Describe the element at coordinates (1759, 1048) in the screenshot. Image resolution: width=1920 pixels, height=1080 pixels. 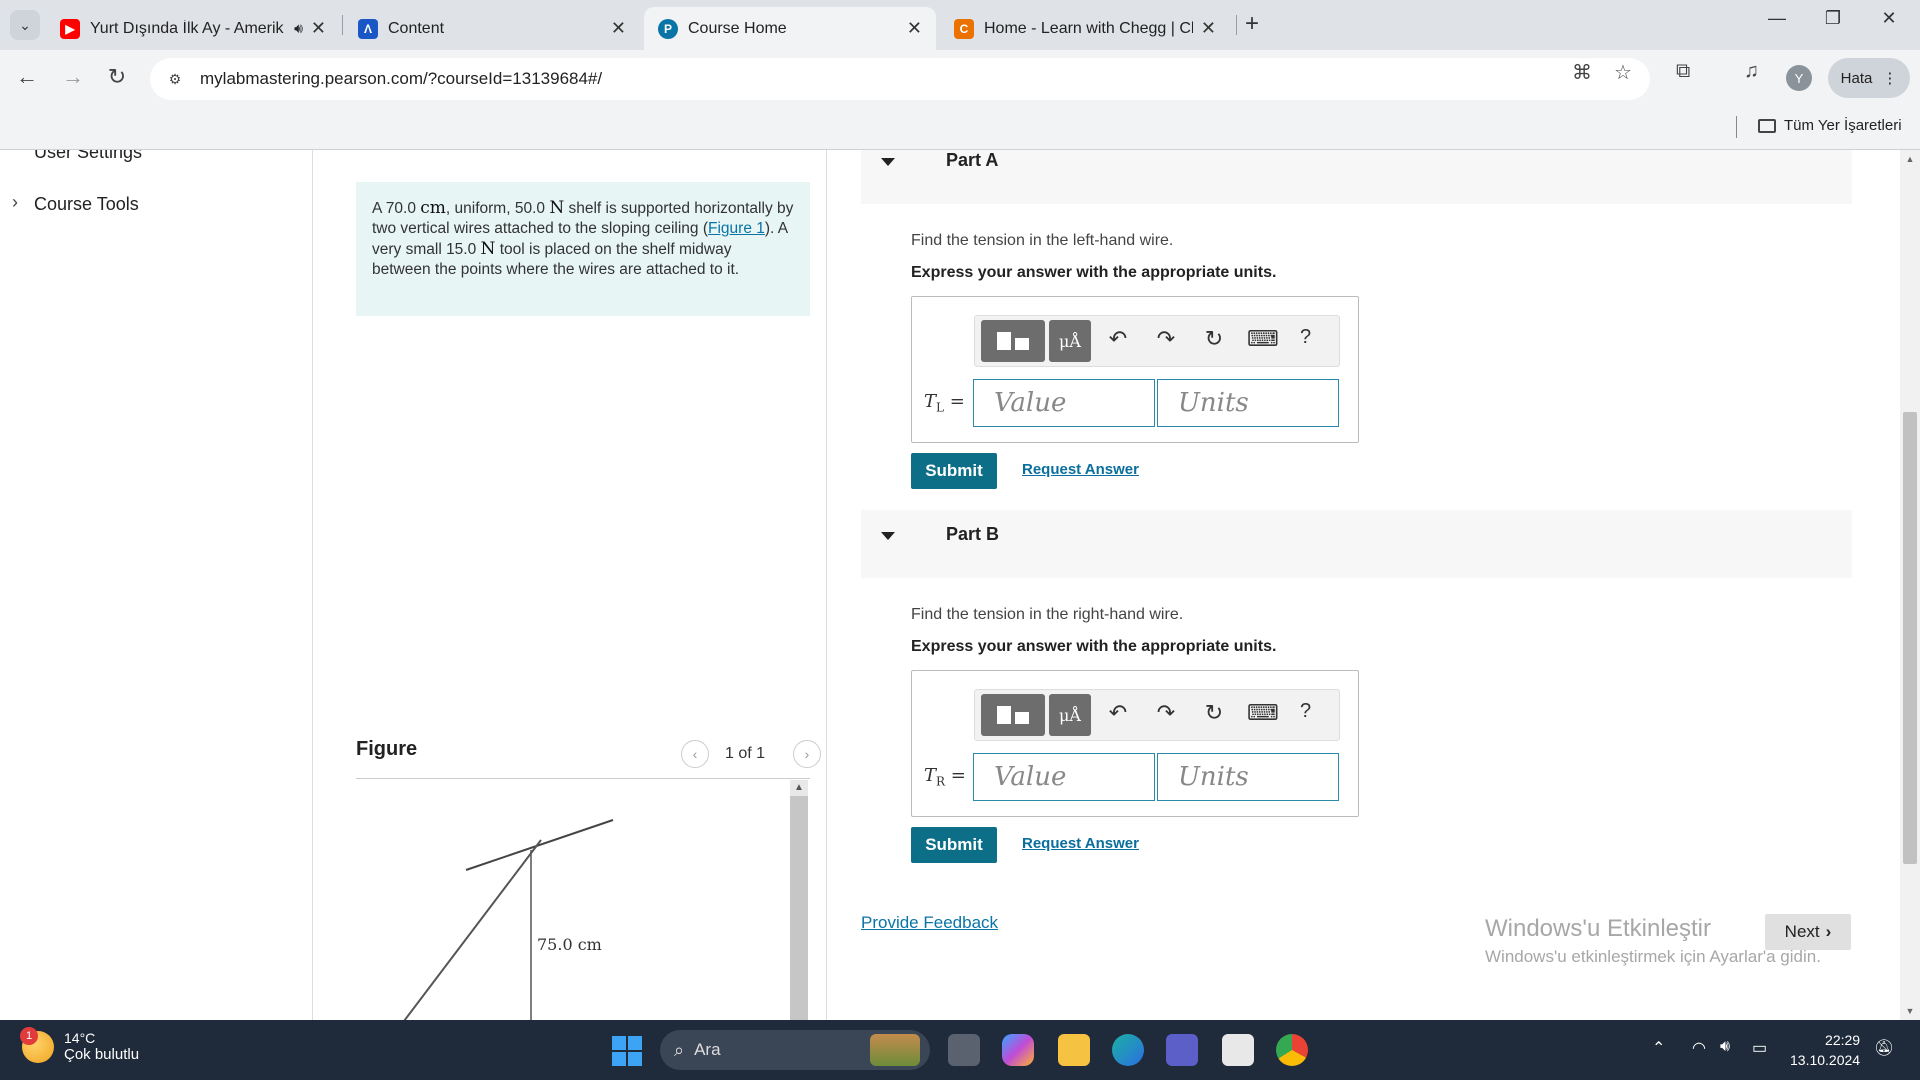
I see `battery-icon: ▭` at that location.